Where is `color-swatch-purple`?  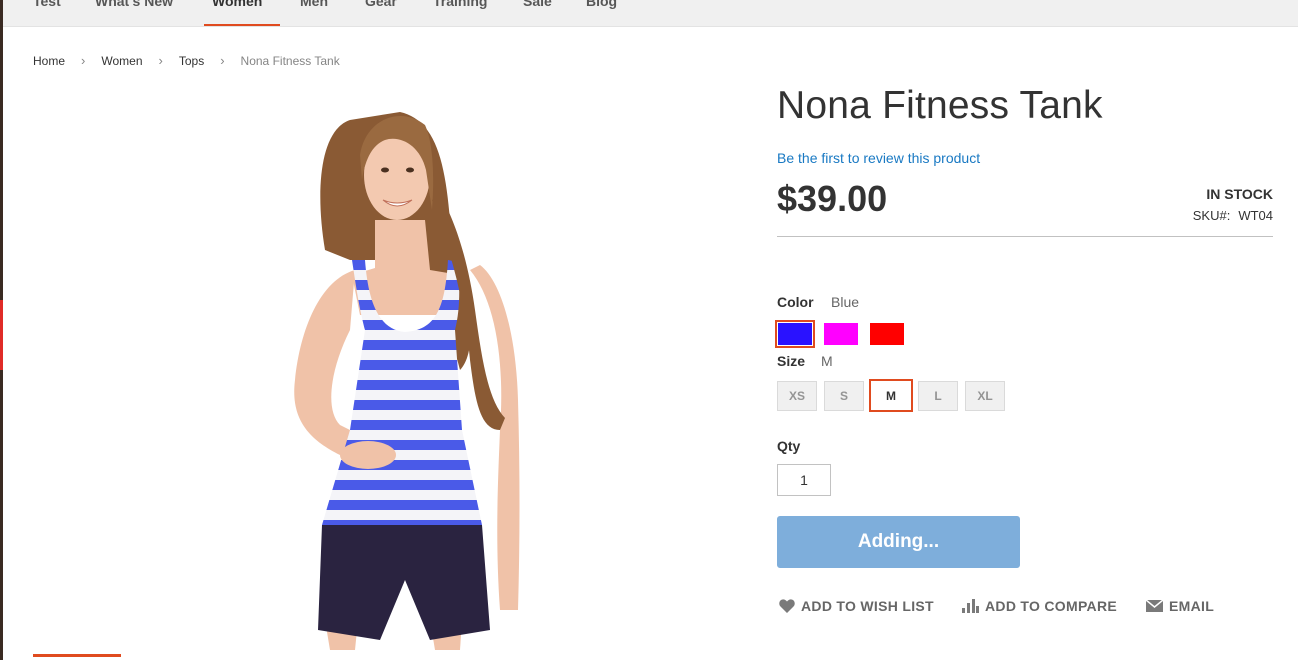
color-swatch-purple is located at coordinates (841, 334).